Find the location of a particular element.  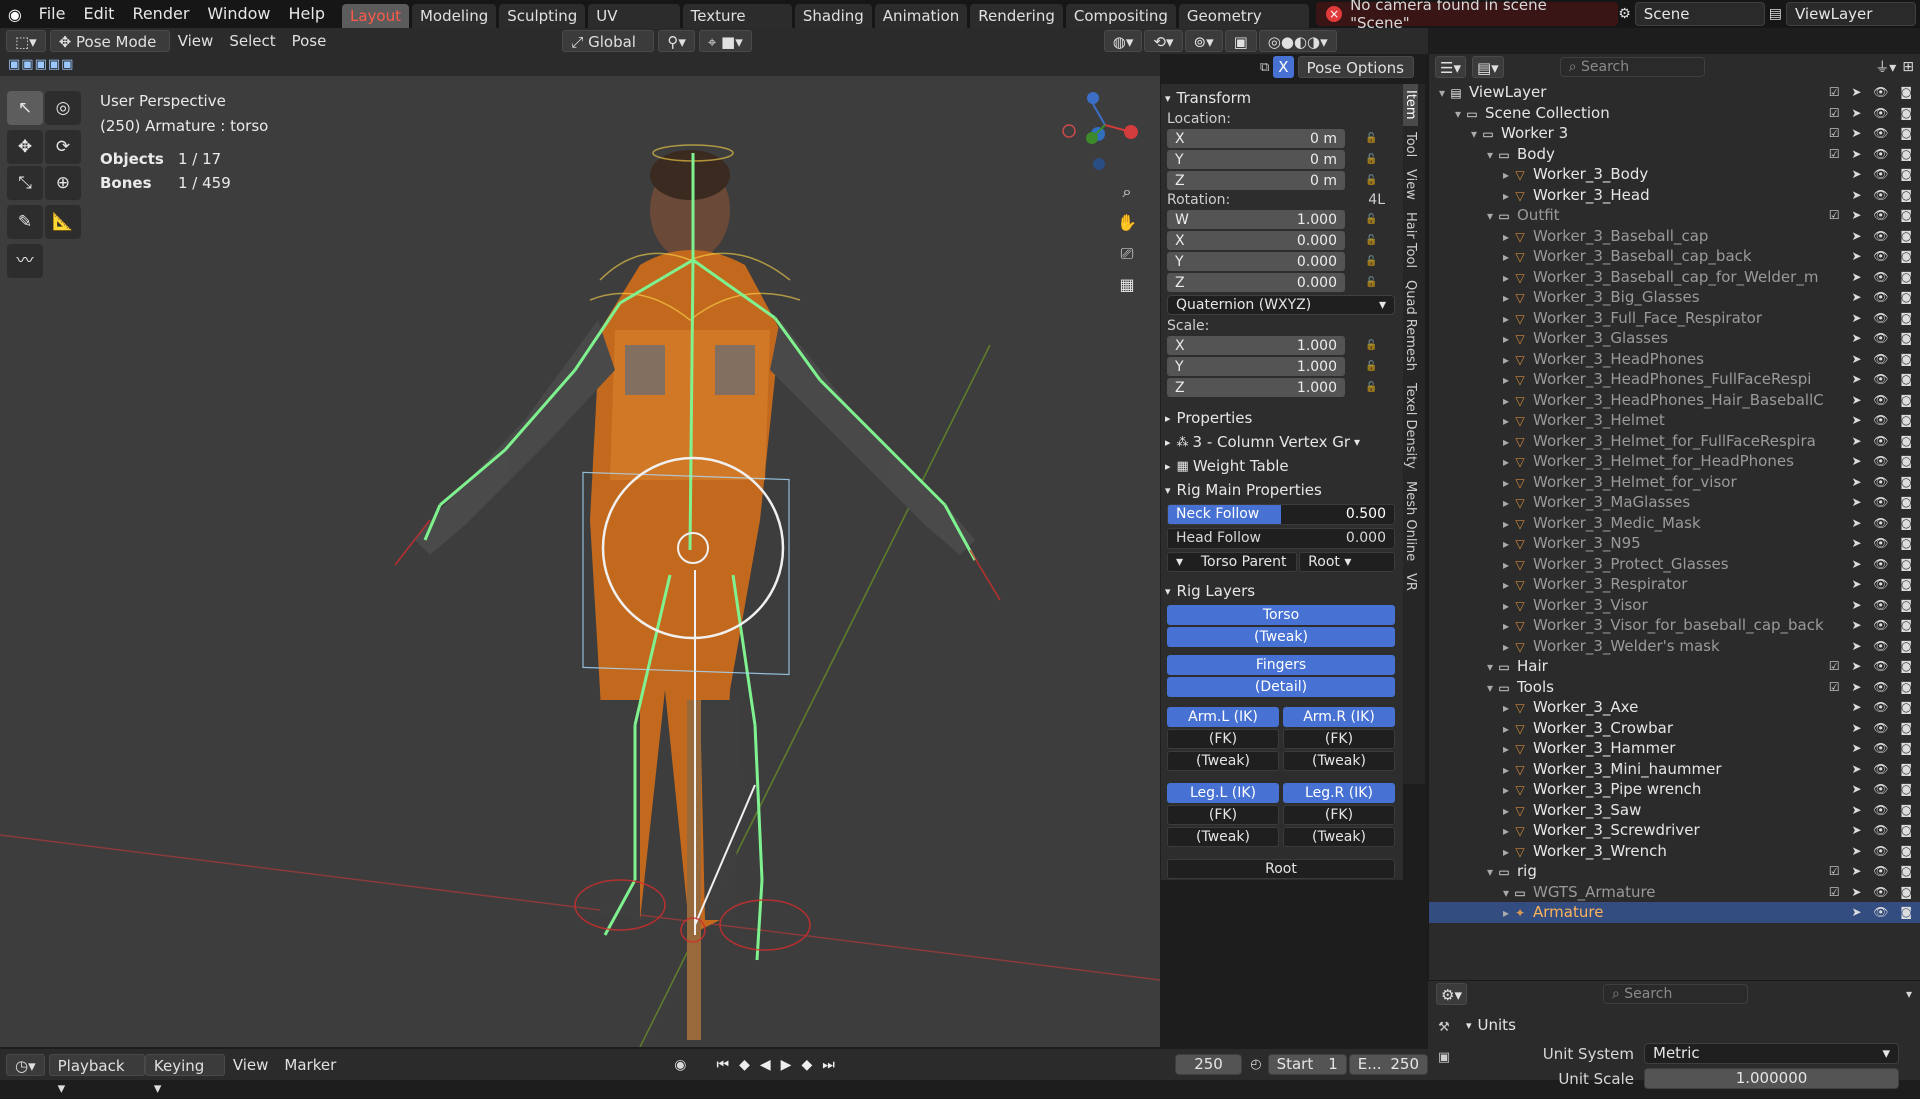

scene-selector: Scene is located at coordinates (1699, 14).